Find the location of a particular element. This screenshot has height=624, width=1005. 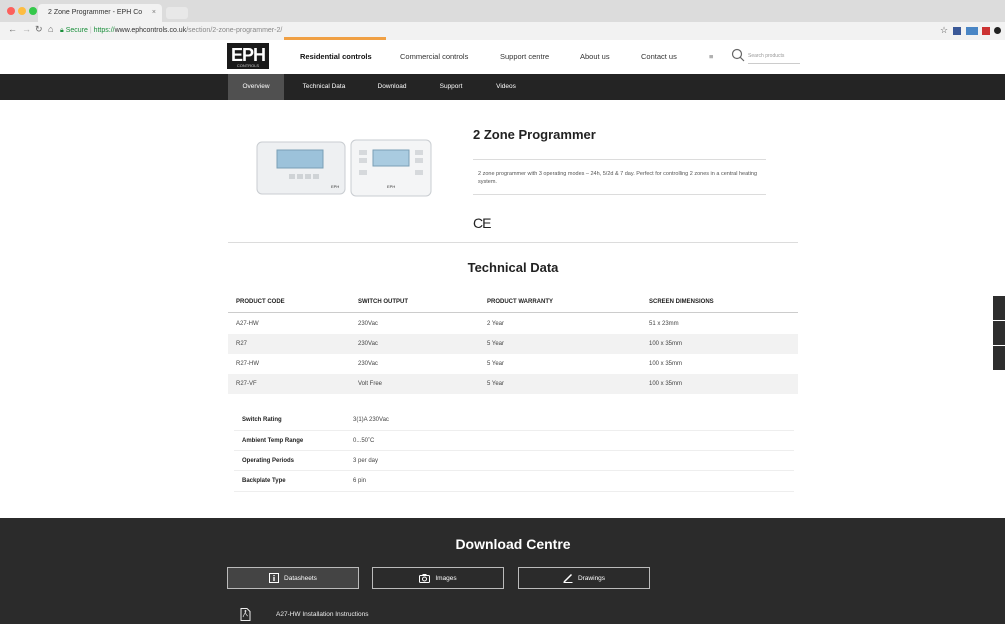

pencil-icon is located at coordinates (568, 579).